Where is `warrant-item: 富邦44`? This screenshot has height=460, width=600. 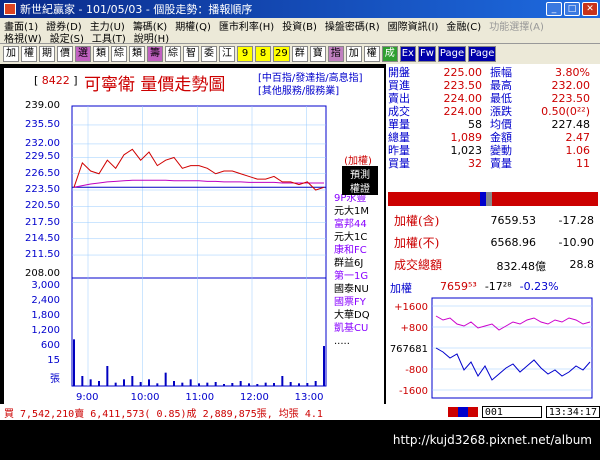 warrant-item: 富邦44 is located at coordinates (360, 224).